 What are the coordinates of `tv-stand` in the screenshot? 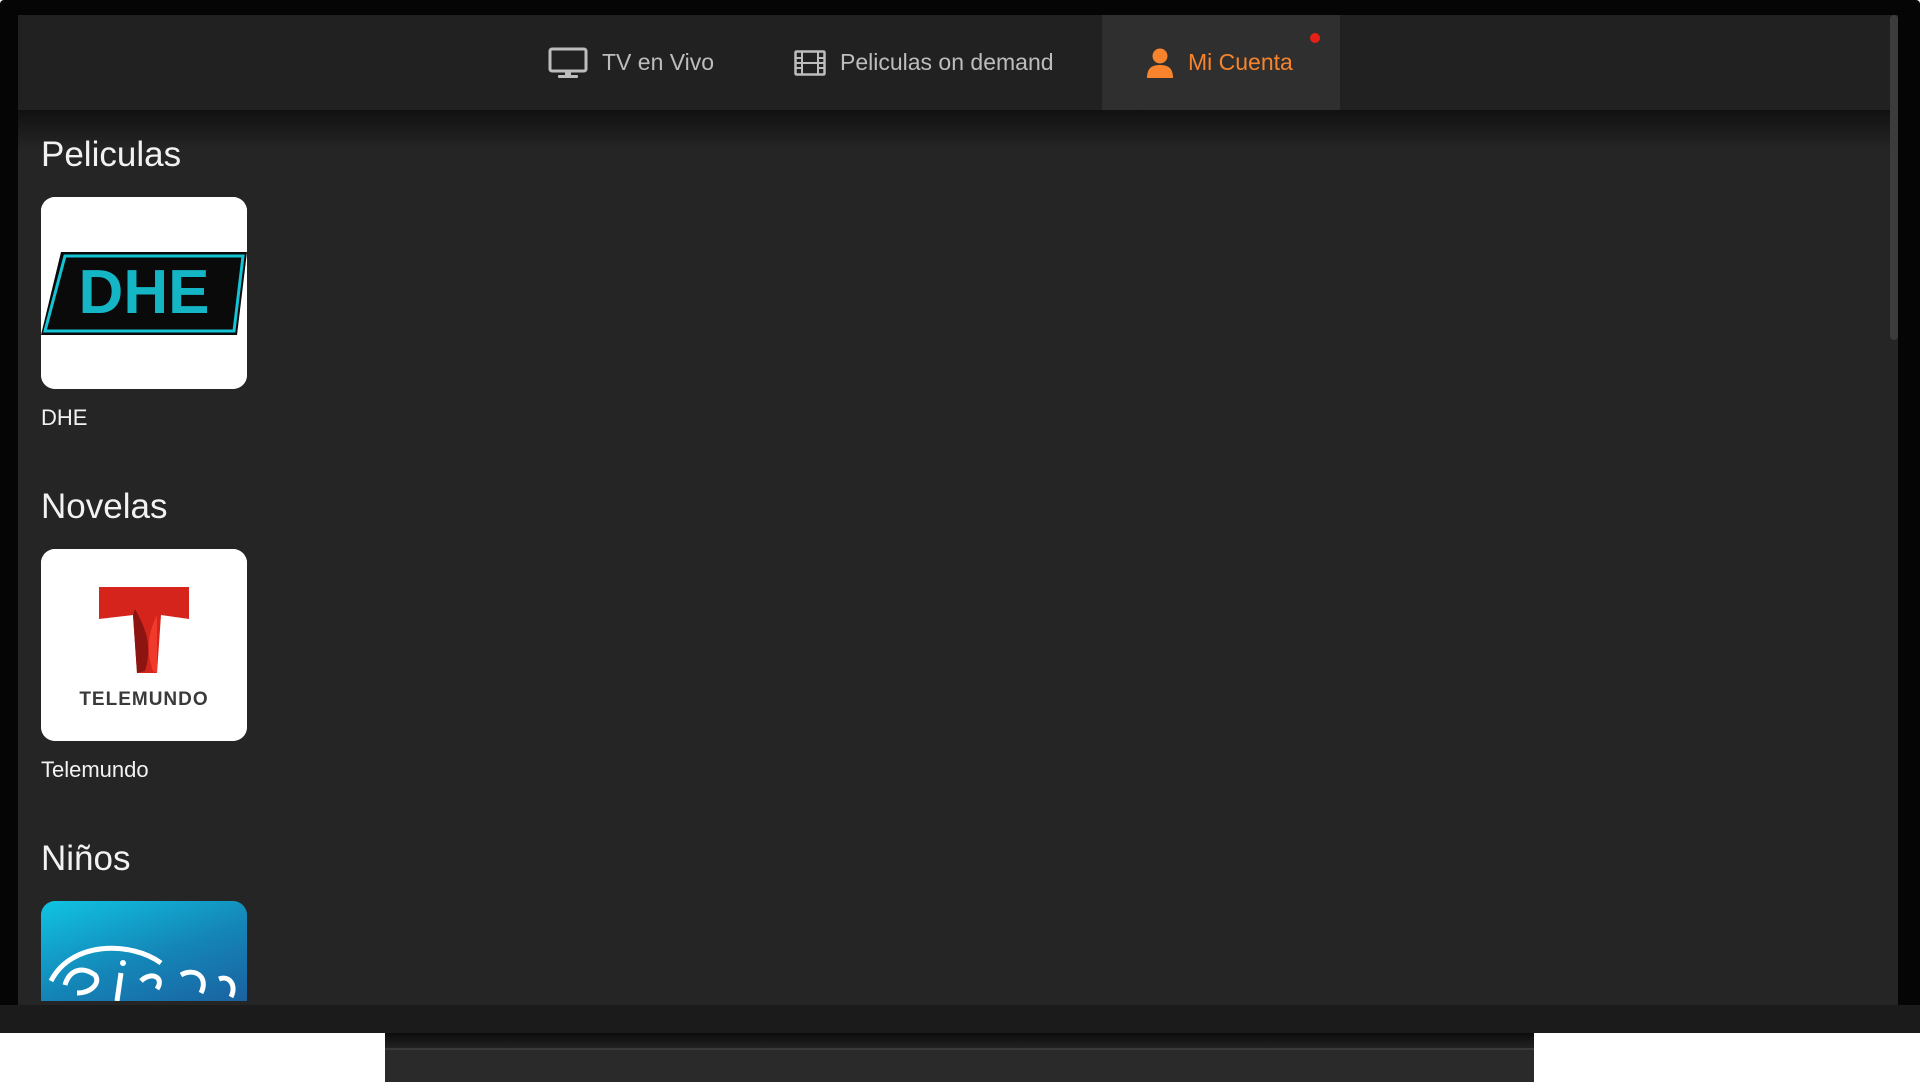 It's located at (959, 1065).